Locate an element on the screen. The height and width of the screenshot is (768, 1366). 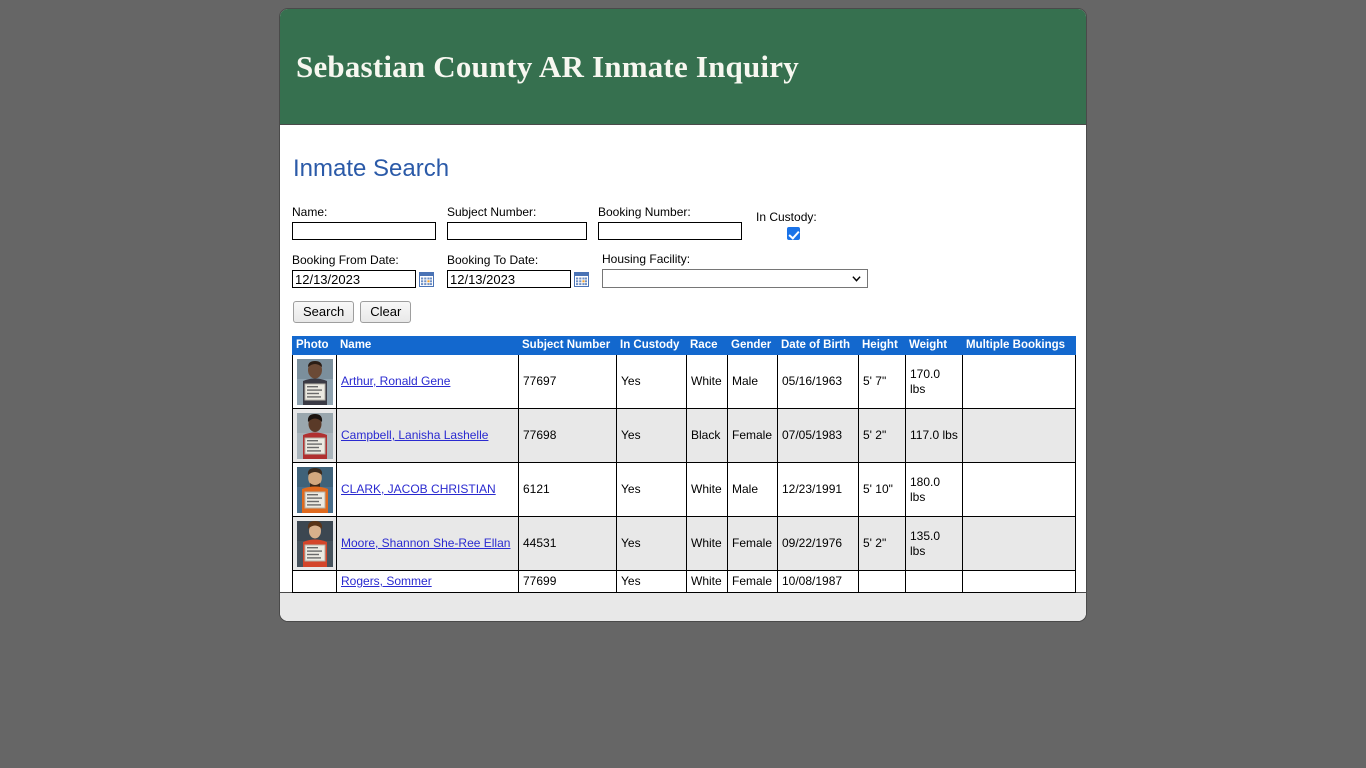
inmate-date-of-birth-cell: 05/16/1963 is located at coordinates (818, 381).